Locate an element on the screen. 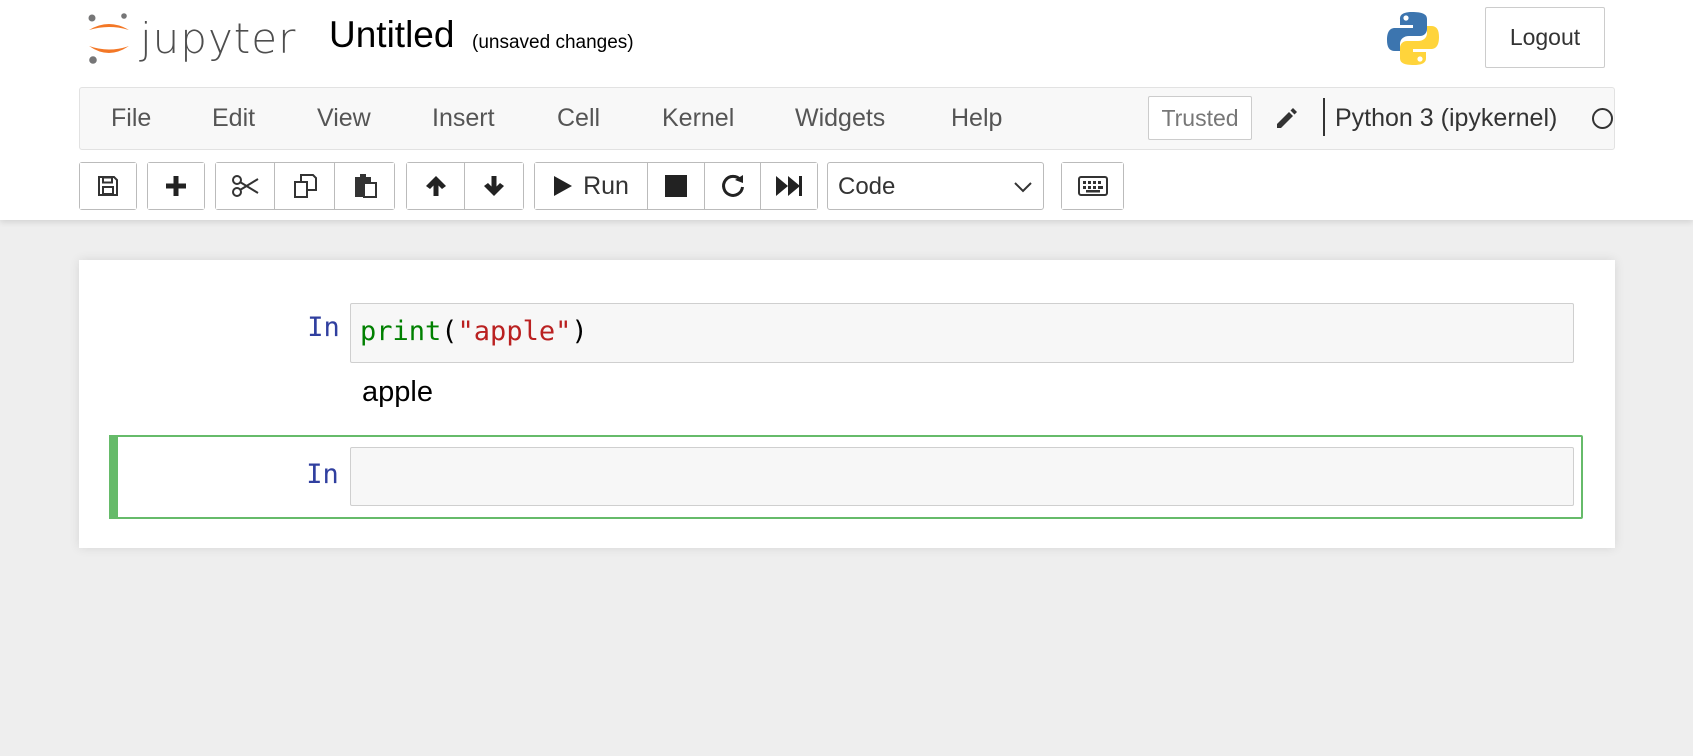 The height and width of the screenshot is (756, 1693). code-paren-token: ) is located at coordinates (579, 331).